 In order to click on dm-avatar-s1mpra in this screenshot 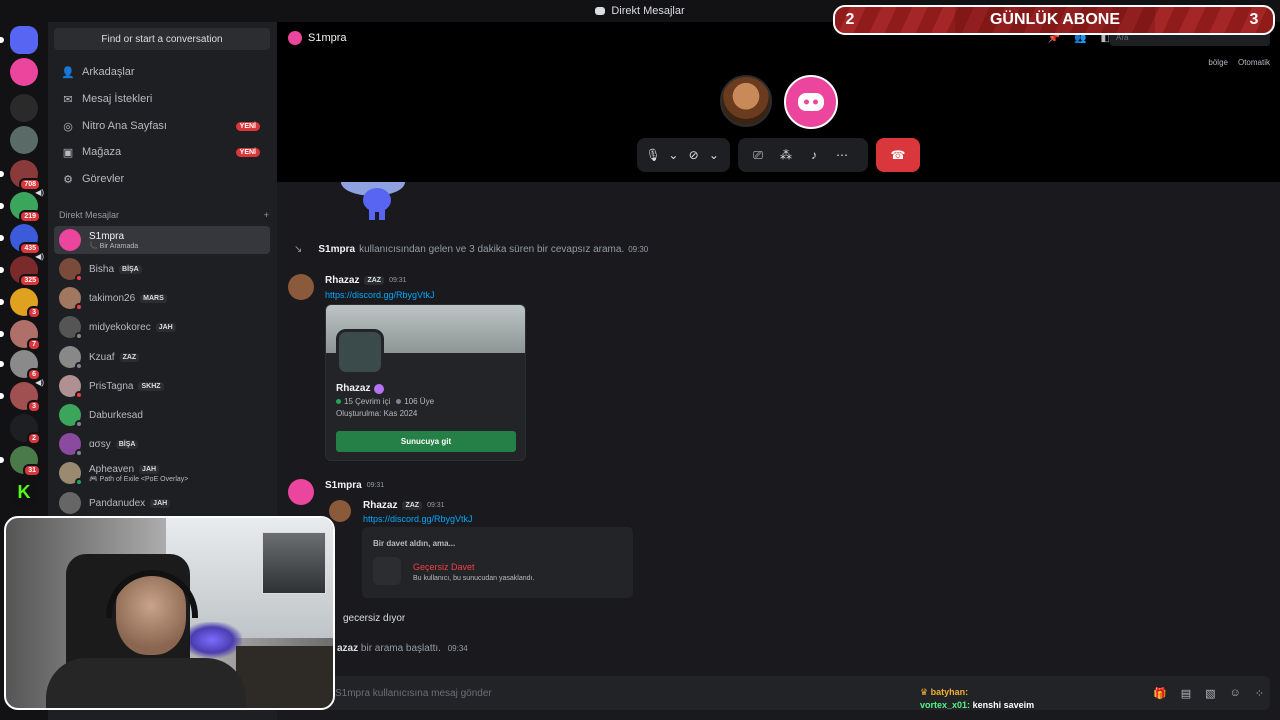, I will do `click(24, 72)`.